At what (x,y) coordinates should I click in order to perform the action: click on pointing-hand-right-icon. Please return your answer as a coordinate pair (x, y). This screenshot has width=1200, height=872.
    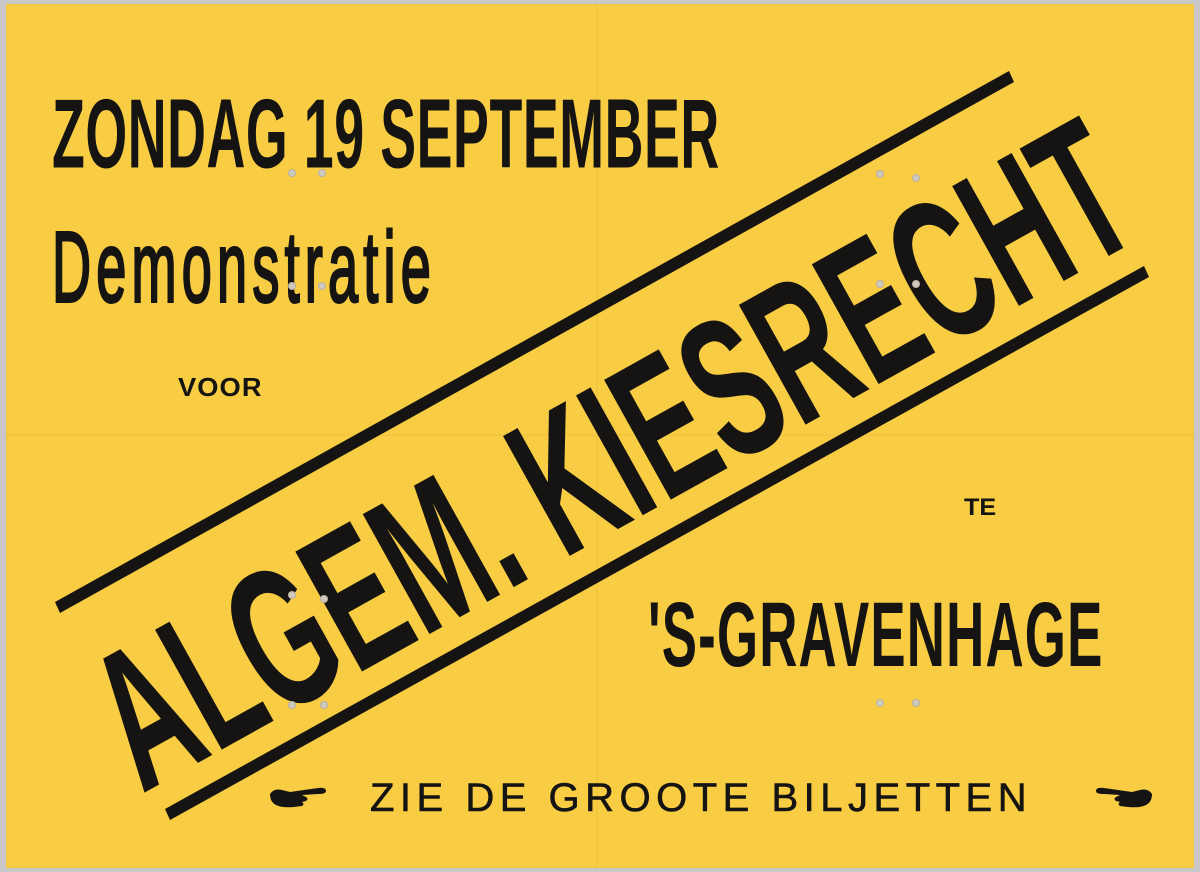
    Looking at the image, I should click on (298, 797).